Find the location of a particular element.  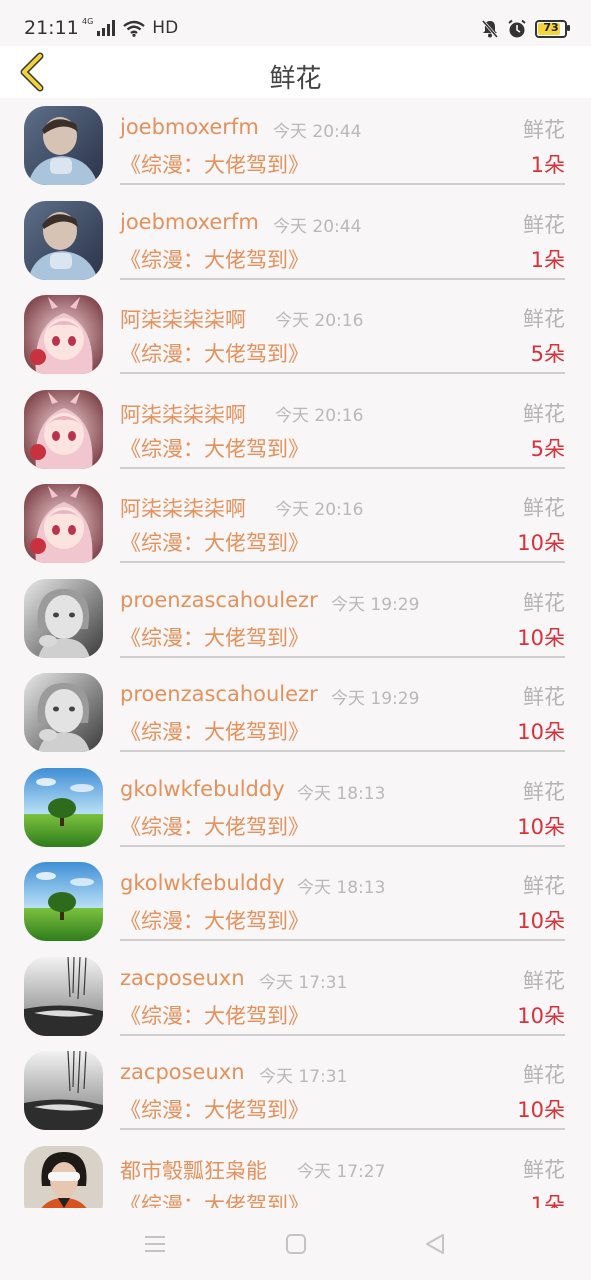

battery-icon: 73 is located at coordinates (552, 29).